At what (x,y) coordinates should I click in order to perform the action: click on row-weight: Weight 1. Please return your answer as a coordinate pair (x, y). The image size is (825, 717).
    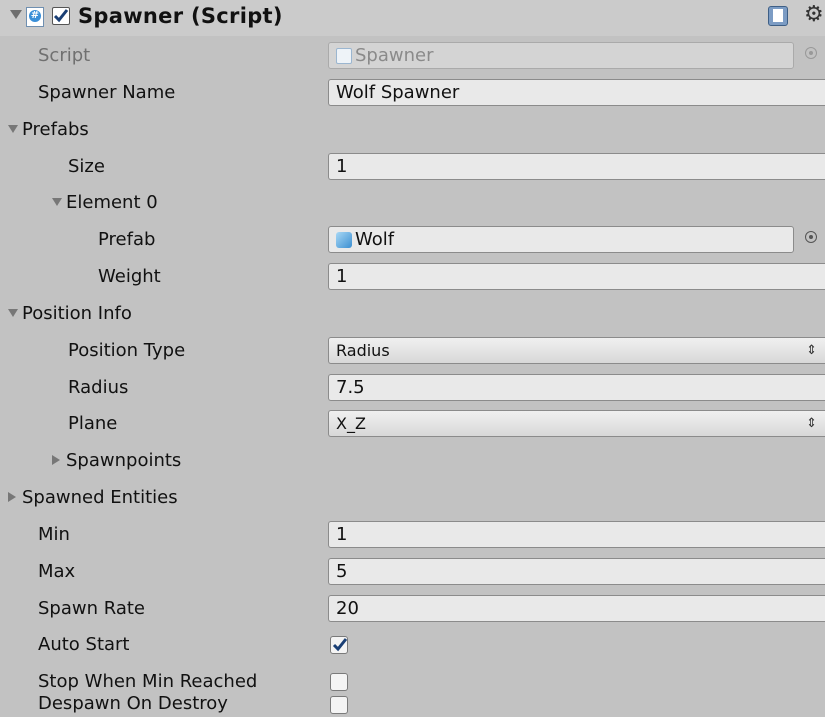
    Looking at the image, I should click on (412, 277).